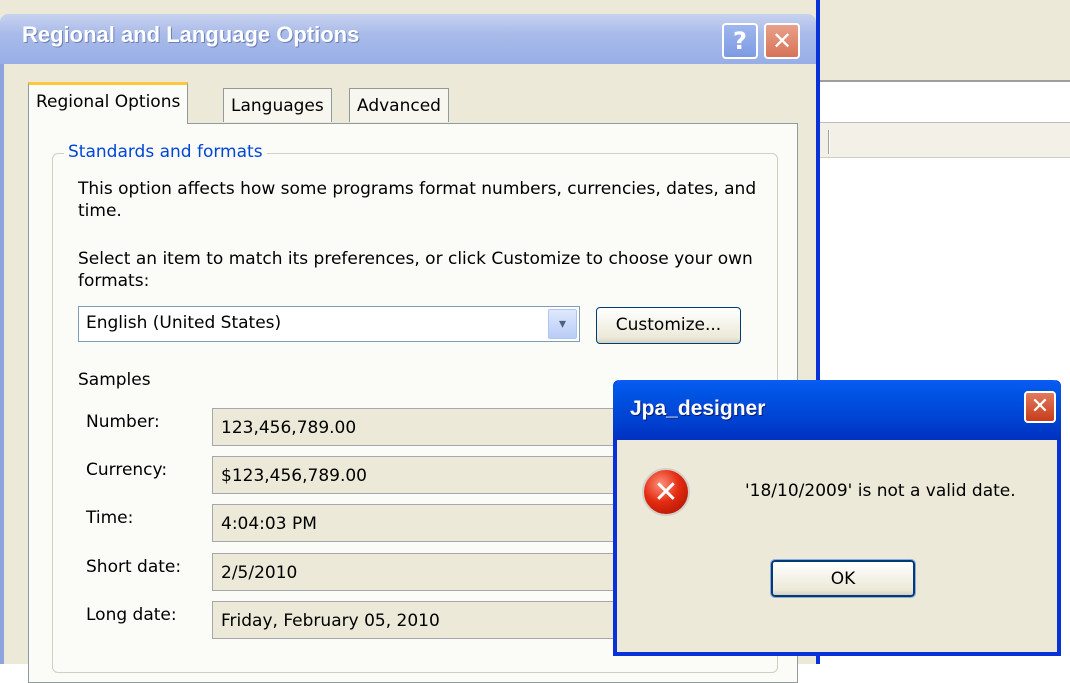 The width and height of the screenshot is (1070, 683). Describe the element at coordinates (184, 323) in the screenshot. I see `locale-select-value: English (United States)` at that location.